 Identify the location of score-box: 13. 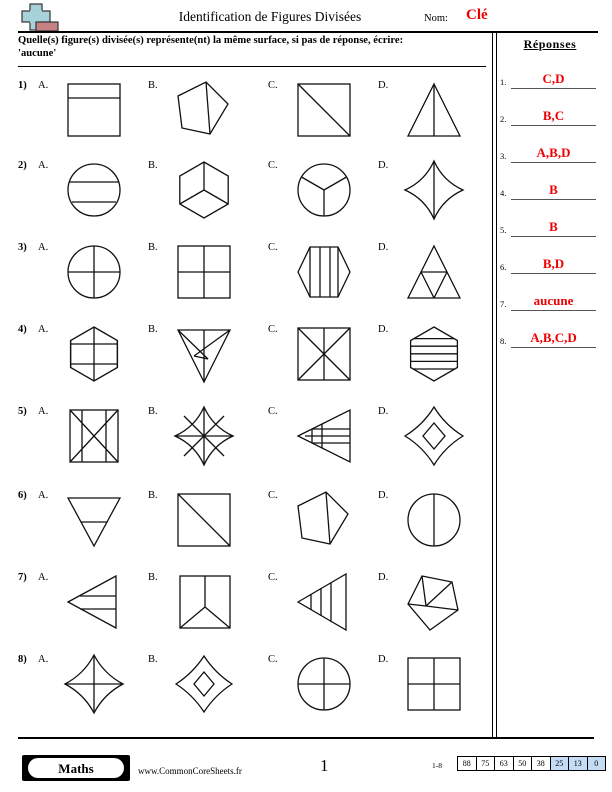
(578, 763).